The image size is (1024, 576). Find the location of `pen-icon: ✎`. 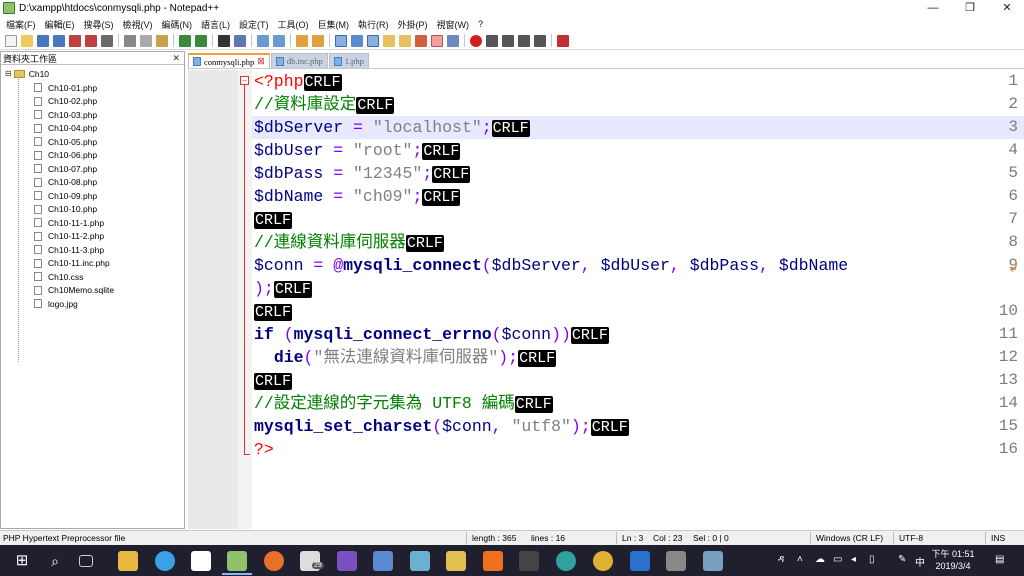

pen-icon: ✎ is located at coordinates (902, 559).